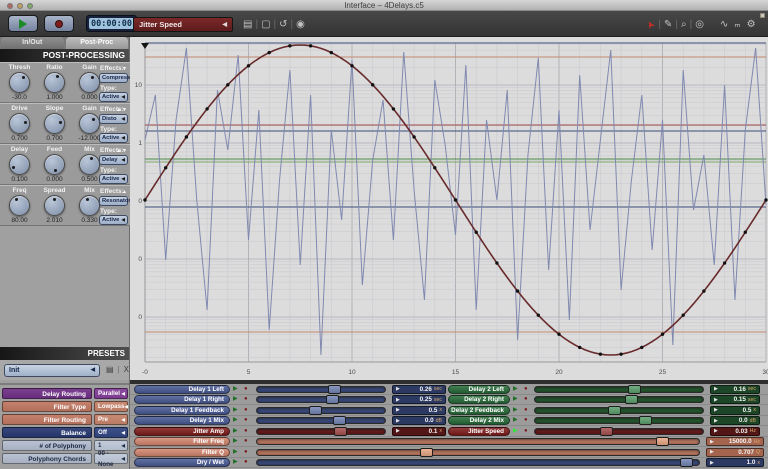 Image resolution: width=768 pixels, height=469 pixels. Describe the element at coordinates (182, 420) in the screenshot. I see `mixer-label-delay-1-mix: Delay 1 Mix` at that location.